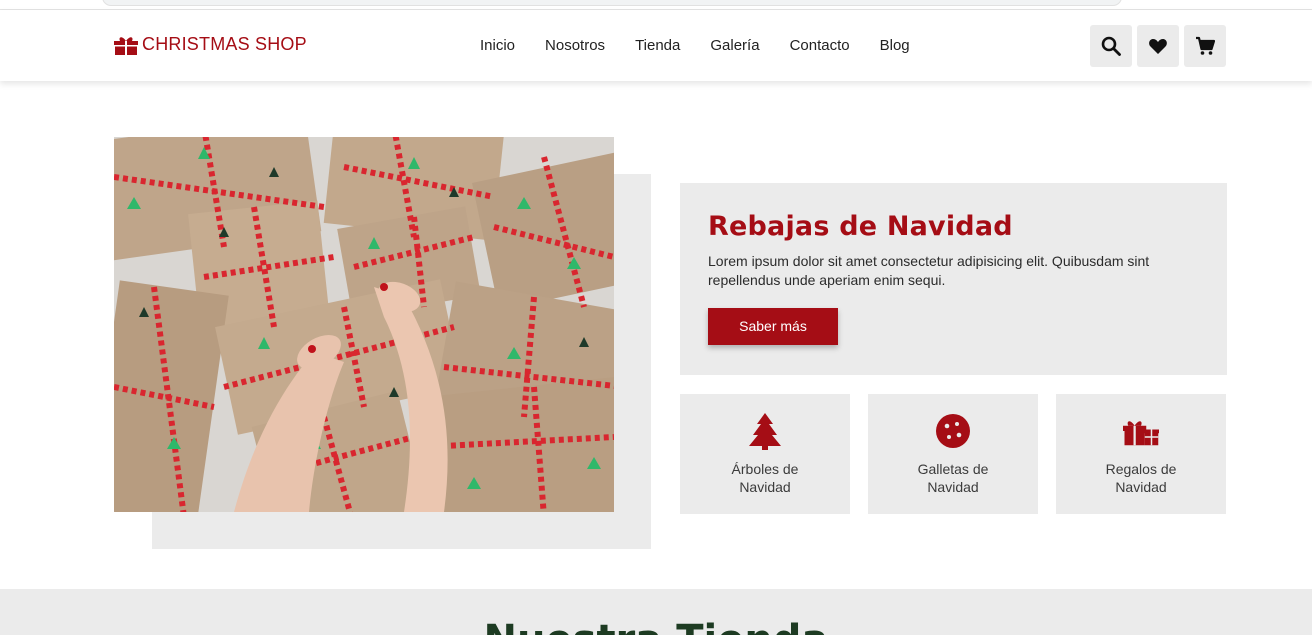 The width and height of the screenshot is (1312, 635). I want to click on header-actions, so click(1158, 46).